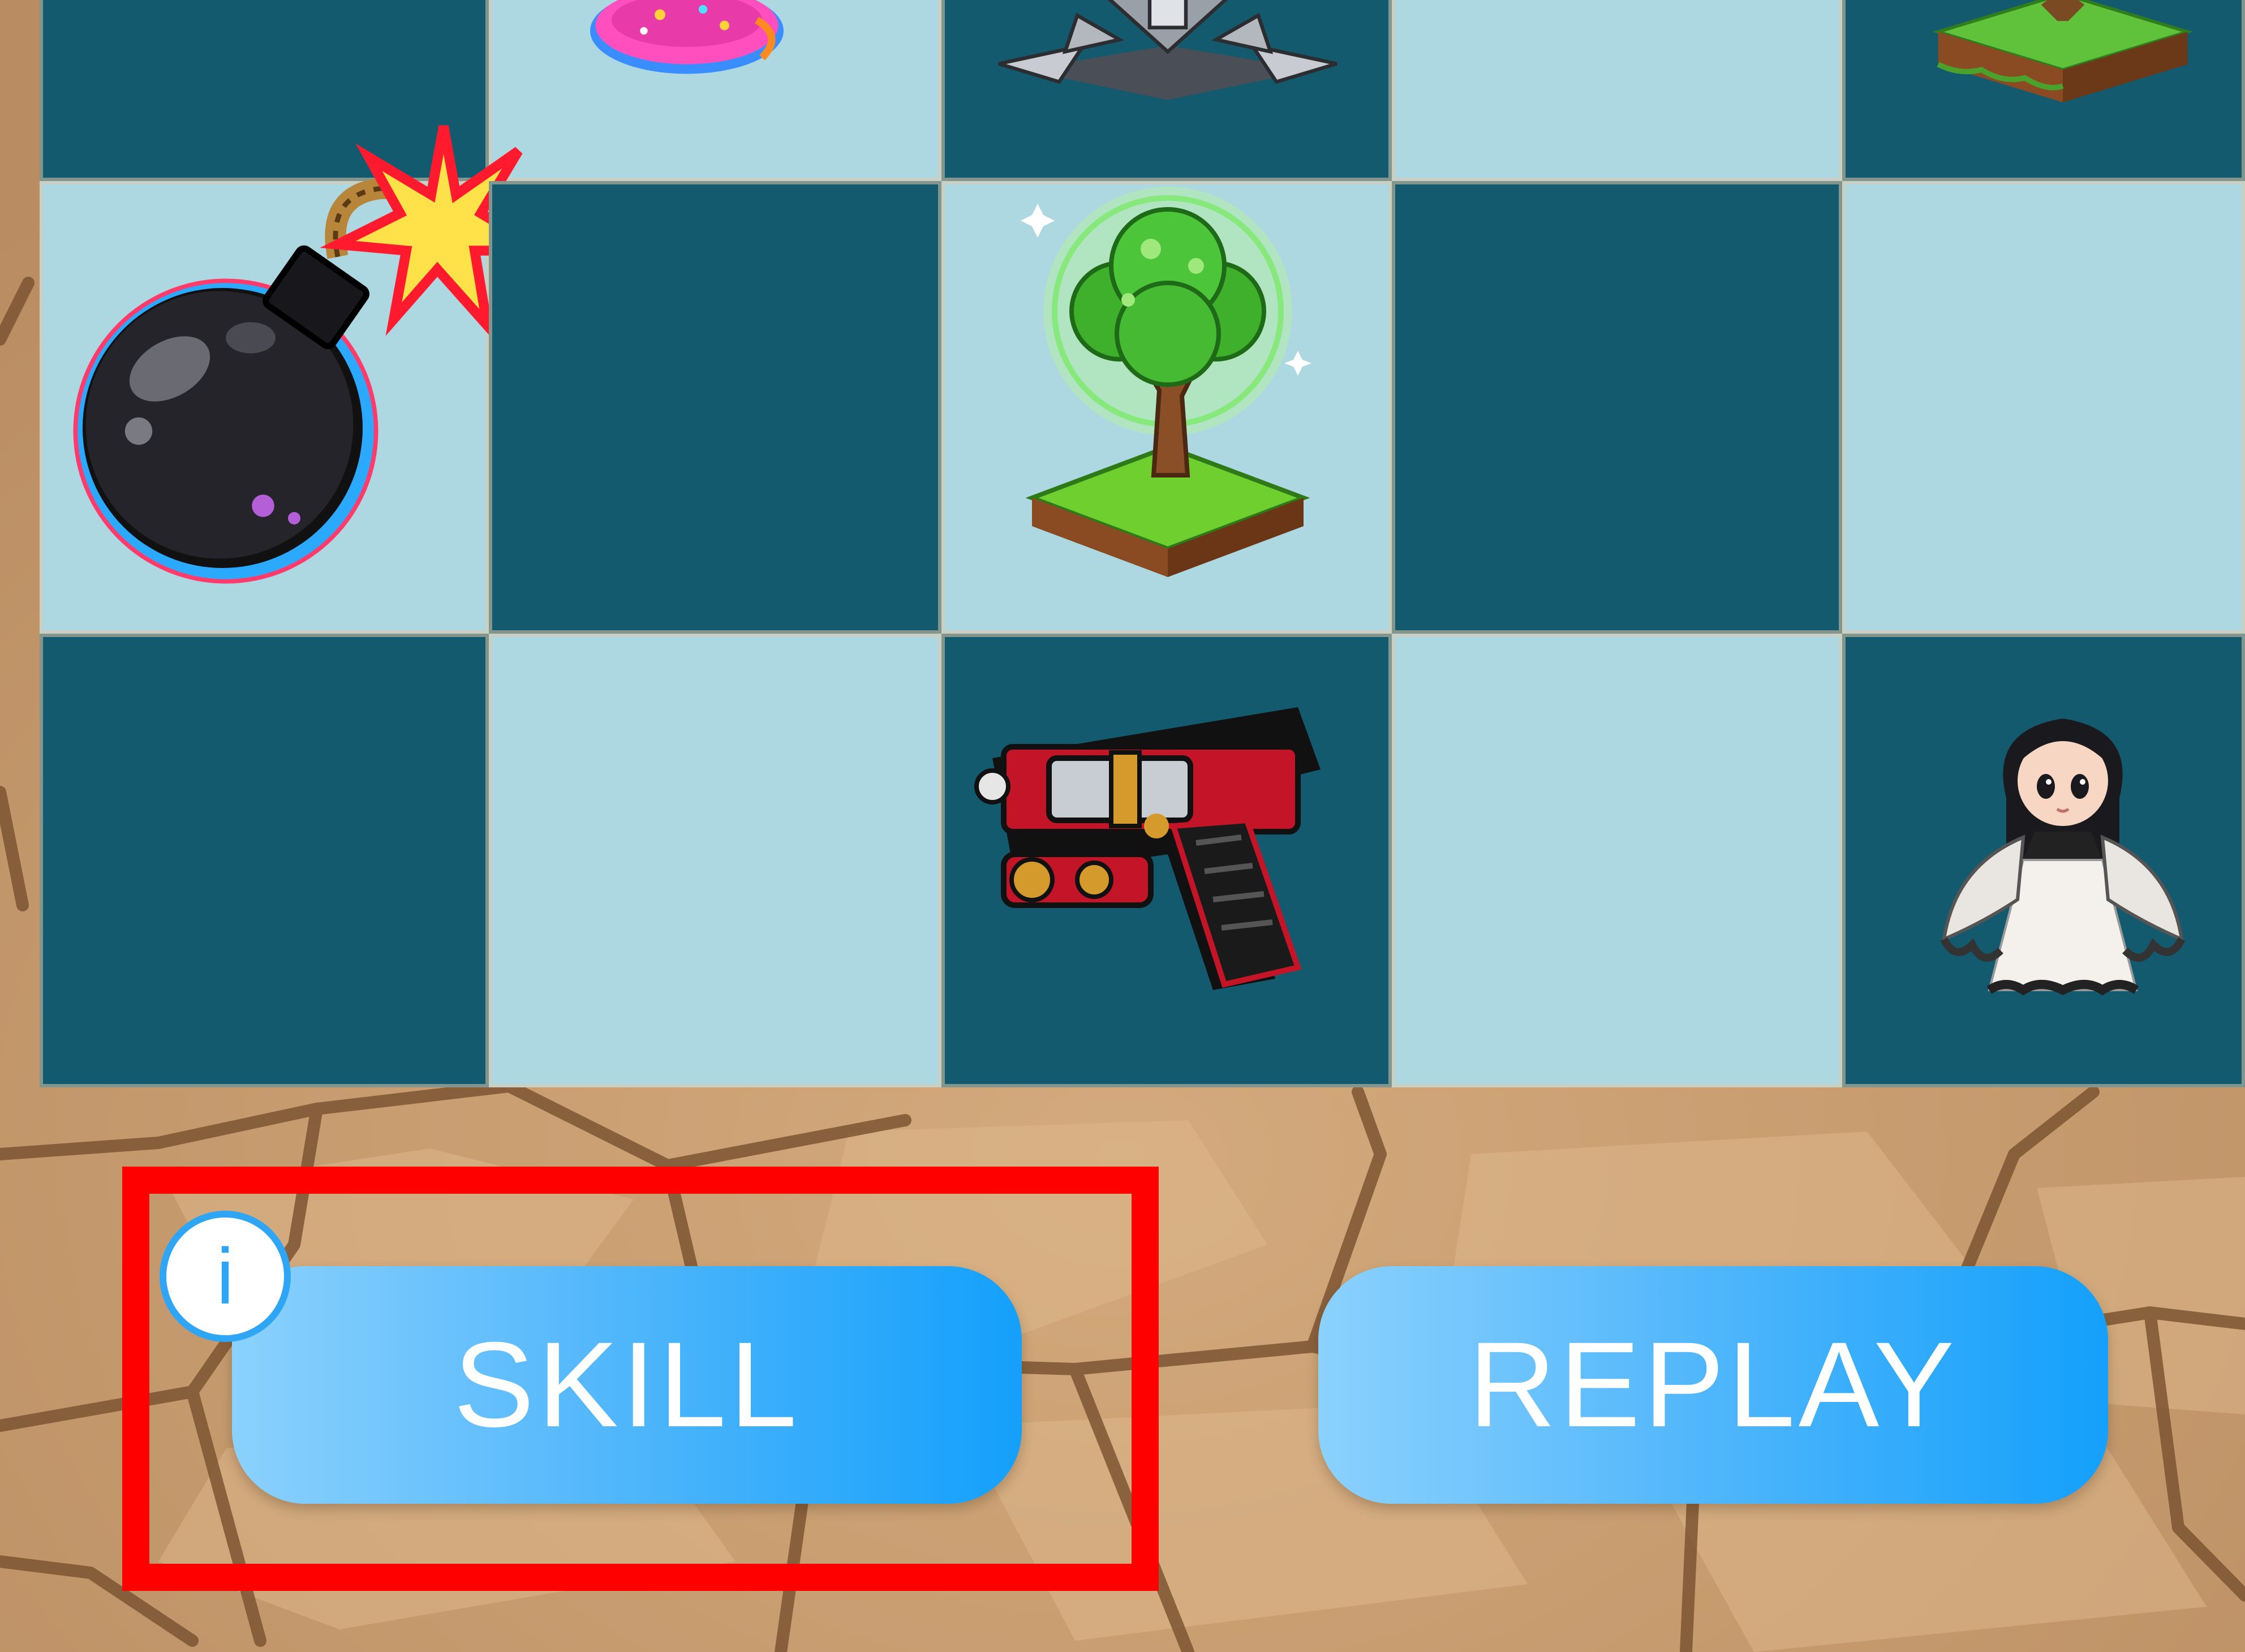 Image resolution: width=2245 pixels, height=1652 pixels. I want to click on donut-icon, so click(715, 90).